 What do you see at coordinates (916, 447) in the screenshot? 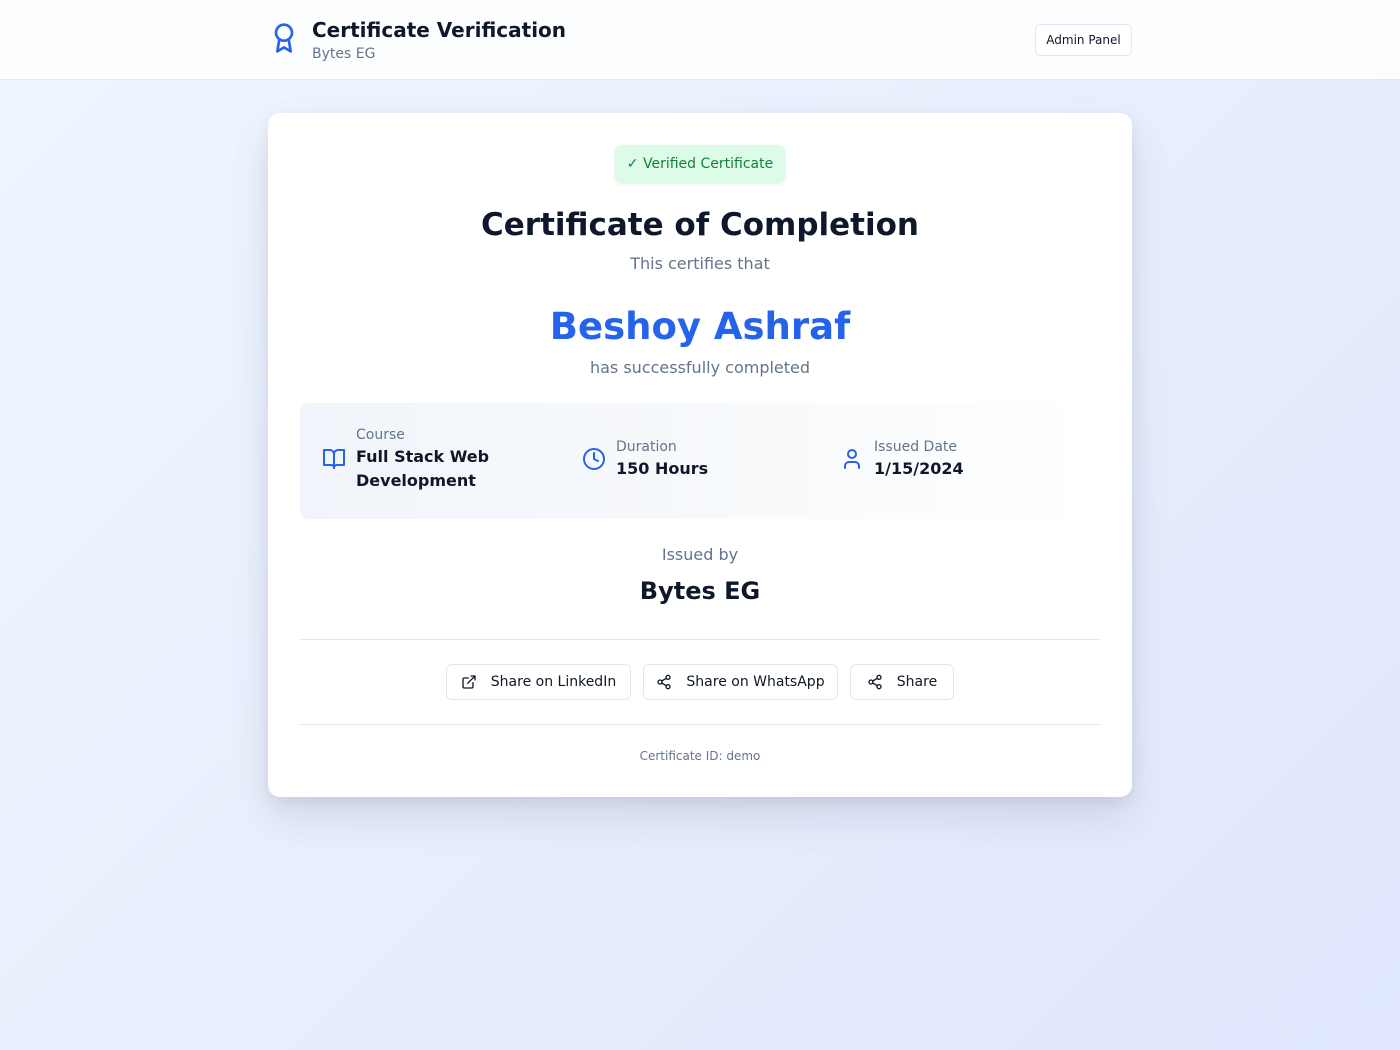
I see `issued-date-label: Issued Date` at bounding box center [916, 447].